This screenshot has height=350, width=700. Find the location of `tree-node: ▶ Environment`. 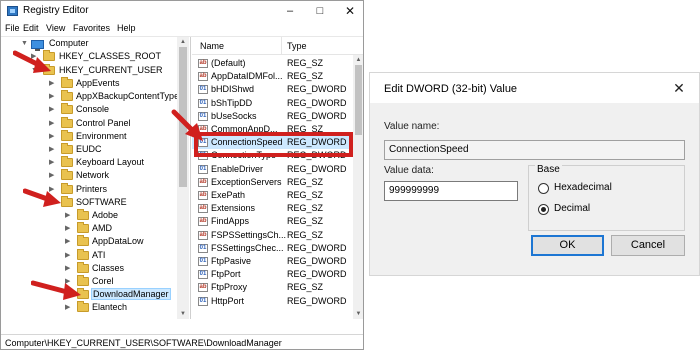

tree-node: ▶ Environment is located at coordinates (89, 136).